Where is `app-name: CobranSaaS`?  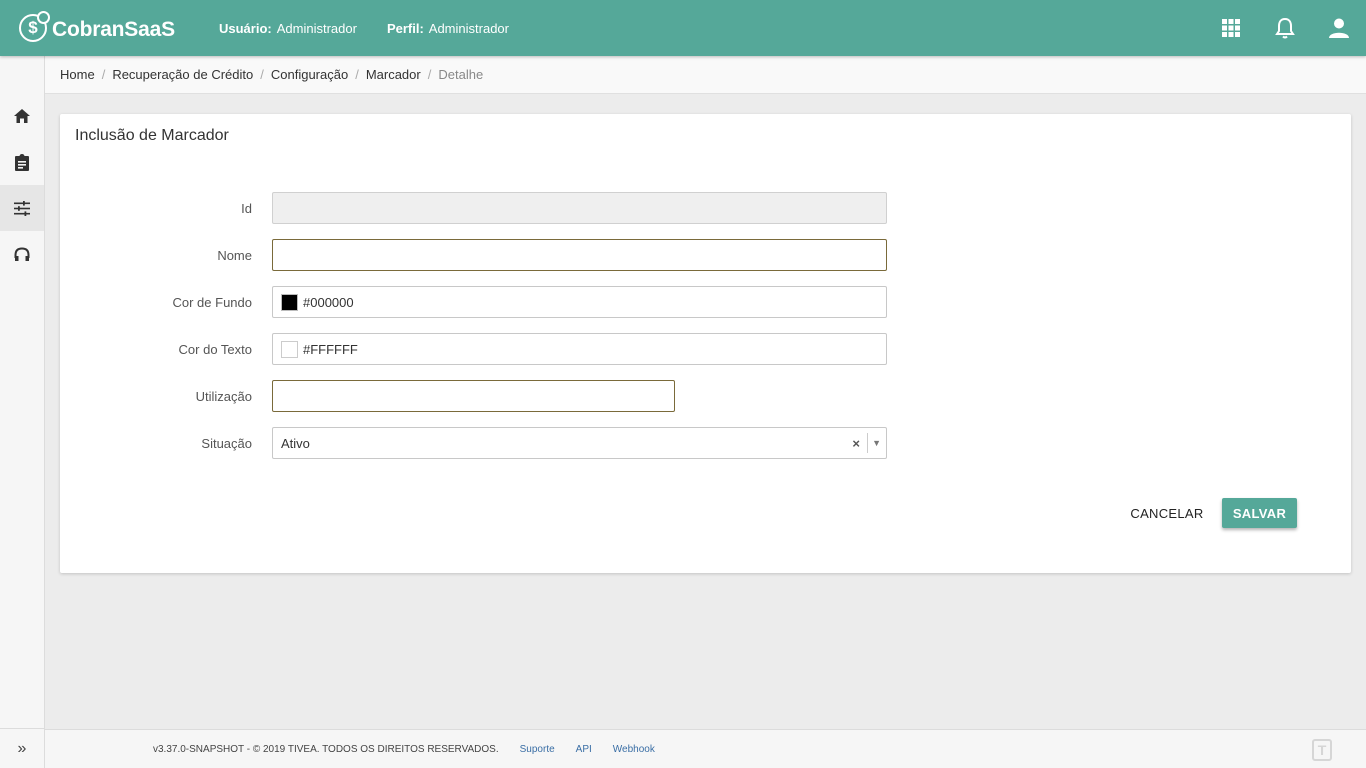
app-name: CobranSaaS is located at coordinates (113, 29).